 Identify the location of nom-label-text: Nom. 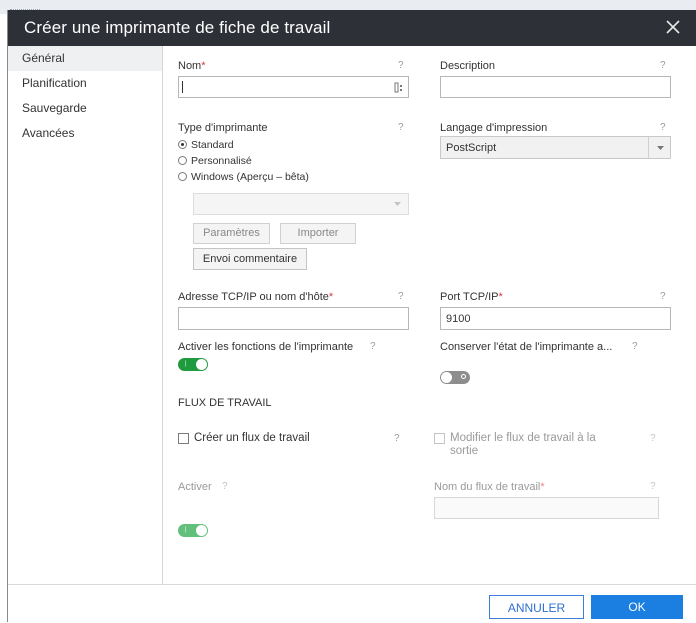
(190, 66).